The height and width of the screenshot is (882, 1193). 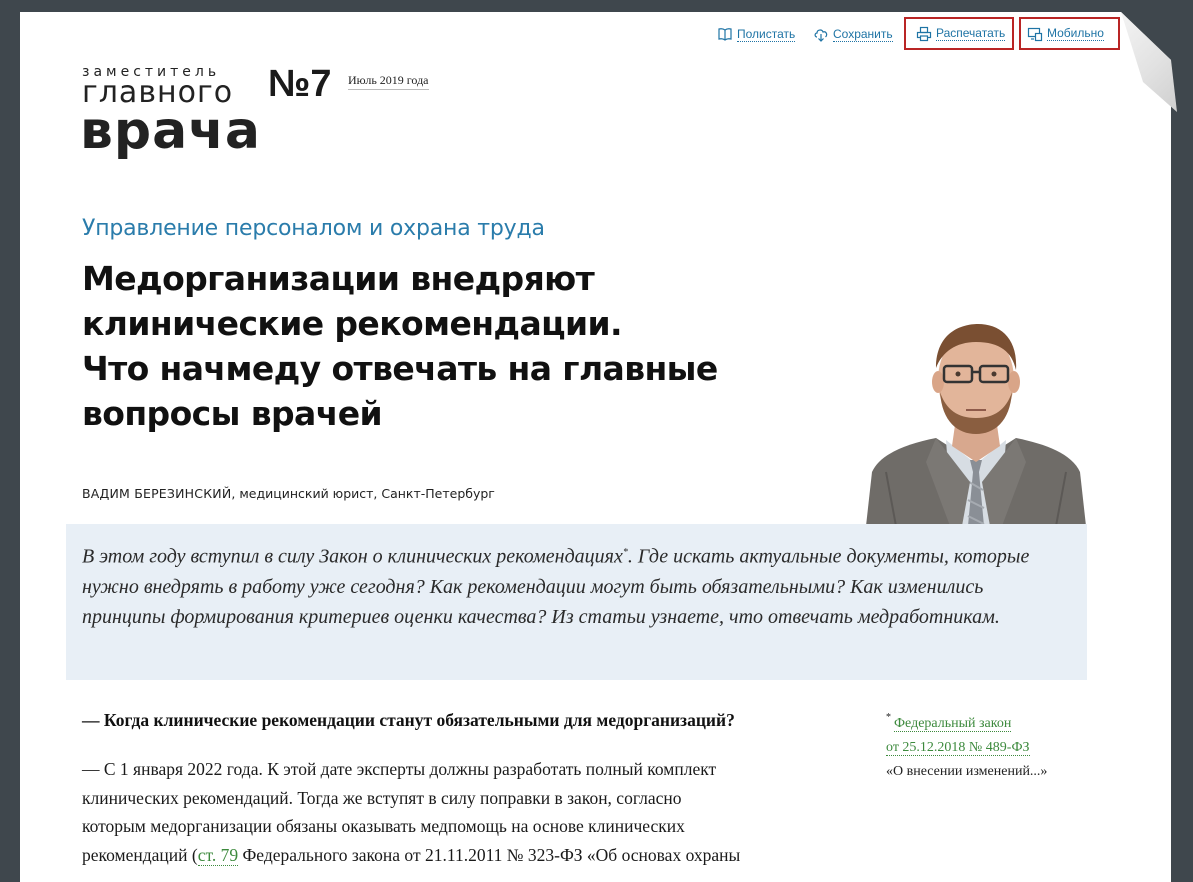 I want to click on browse-label: Полистать, so click(x=766, y=34).